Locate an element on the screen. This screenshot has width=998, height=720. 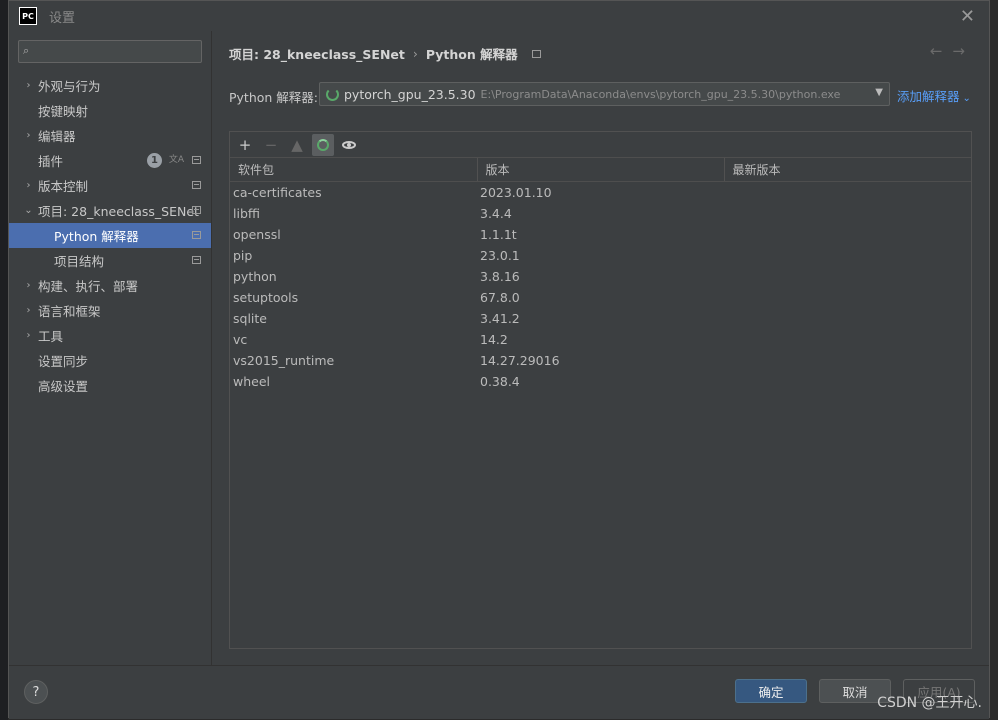
version-cell: 23.0.1 is located at coordinates (600, 255).